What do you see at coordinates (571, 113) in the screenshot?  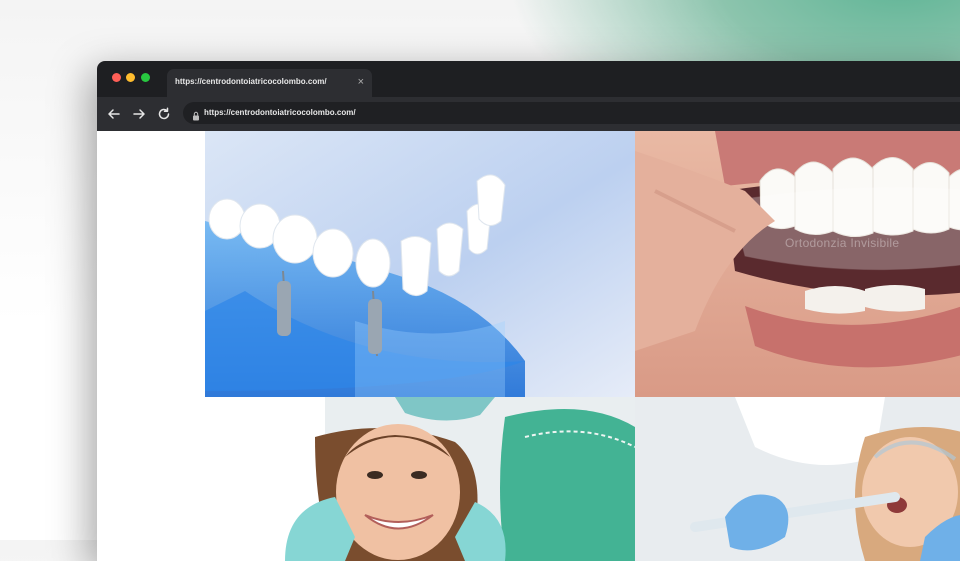 I see `address-bar: https://centrodontoiatricocolombo.com/` at bounding box center [571, 113].